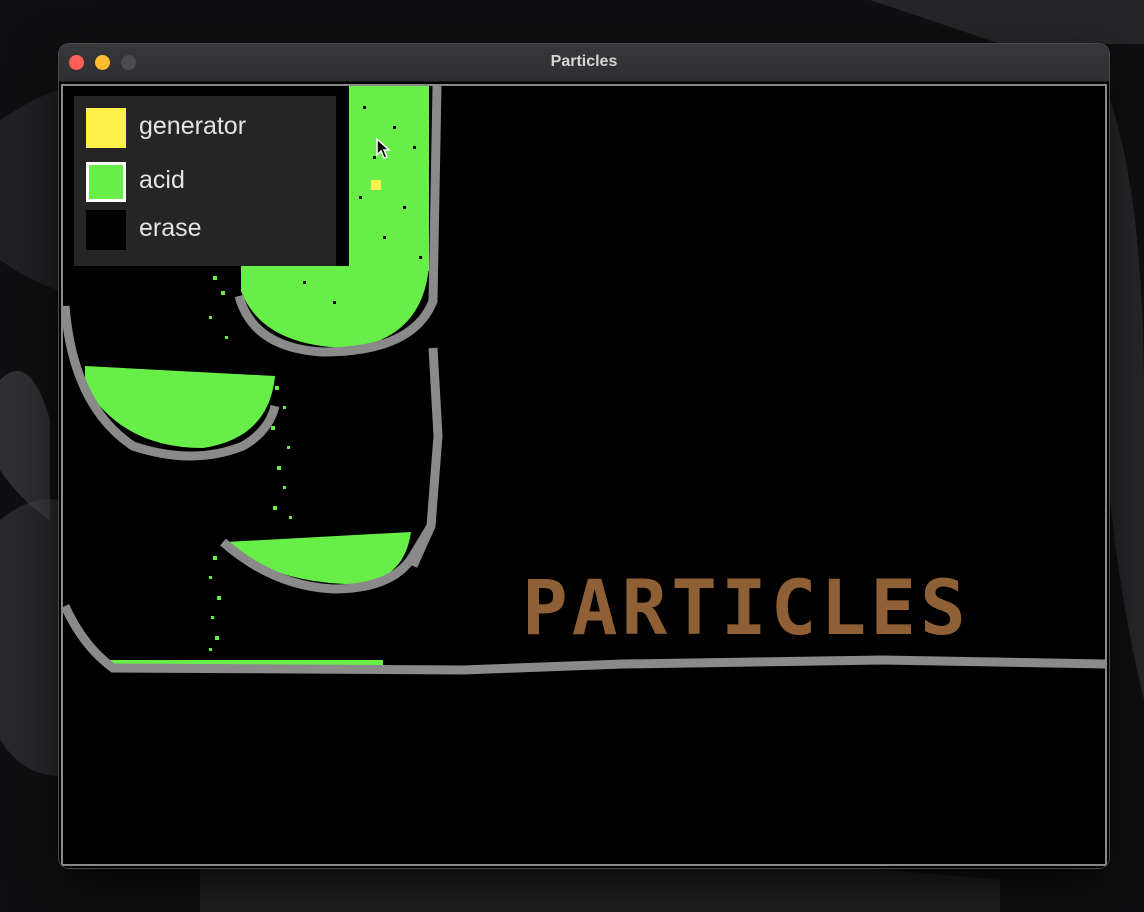 The width and height of the screenshot is (1144, 912). I want to click on mouse-pointer-icon, so click(383, 148).